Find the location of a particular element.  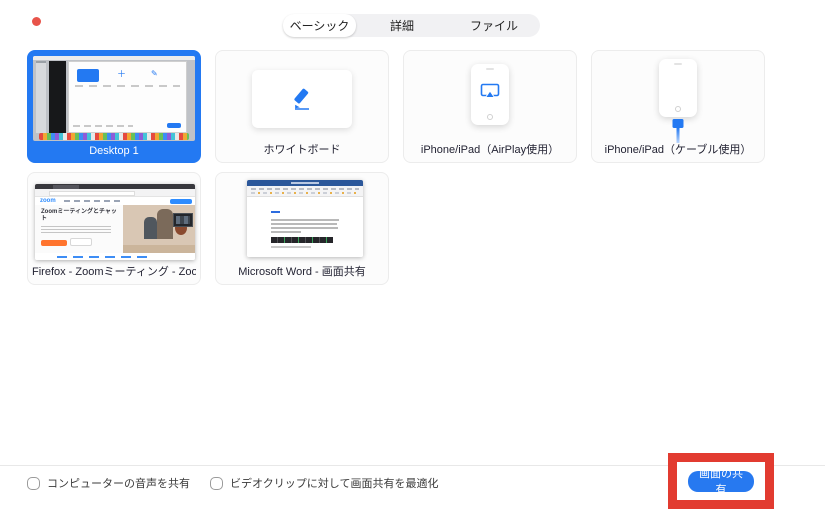

firefox-thumbnail: zoom Zoomミーティングとチャット is located at coordinates (115, 222).